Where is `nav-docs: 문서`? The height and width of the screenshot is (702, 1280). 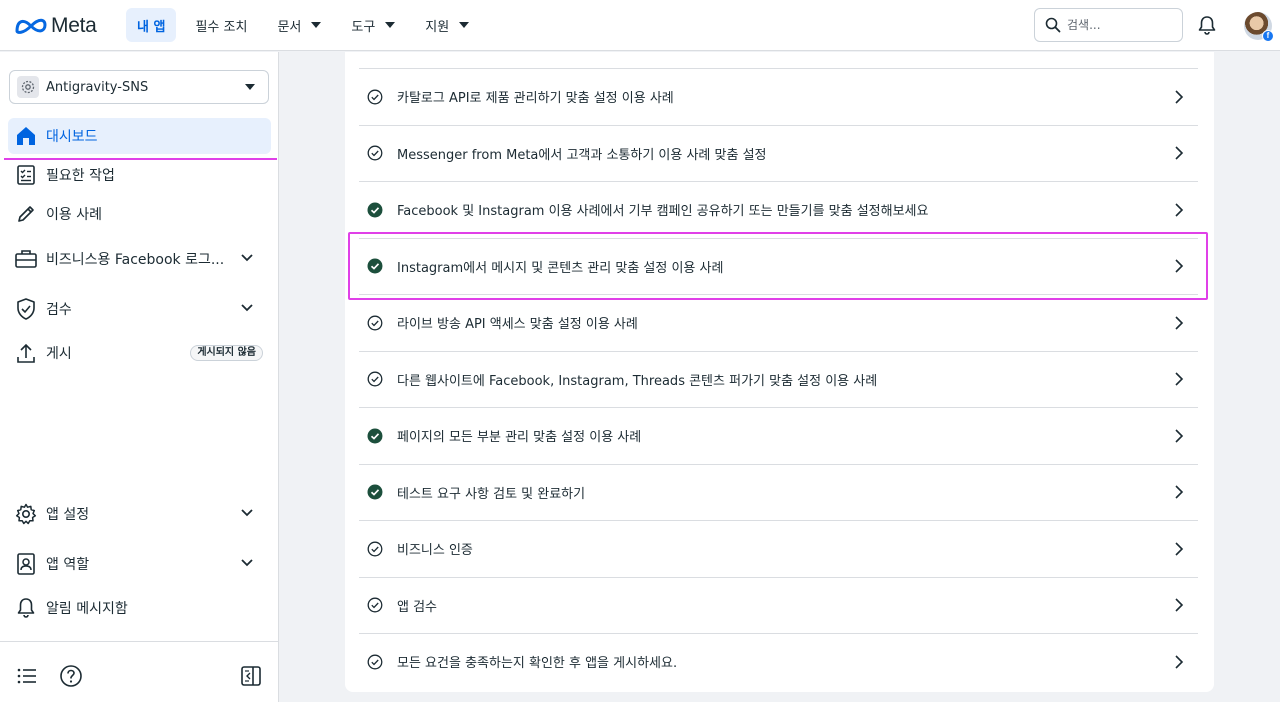
nav-docs: 문서 is located at coordinates (299, 25).